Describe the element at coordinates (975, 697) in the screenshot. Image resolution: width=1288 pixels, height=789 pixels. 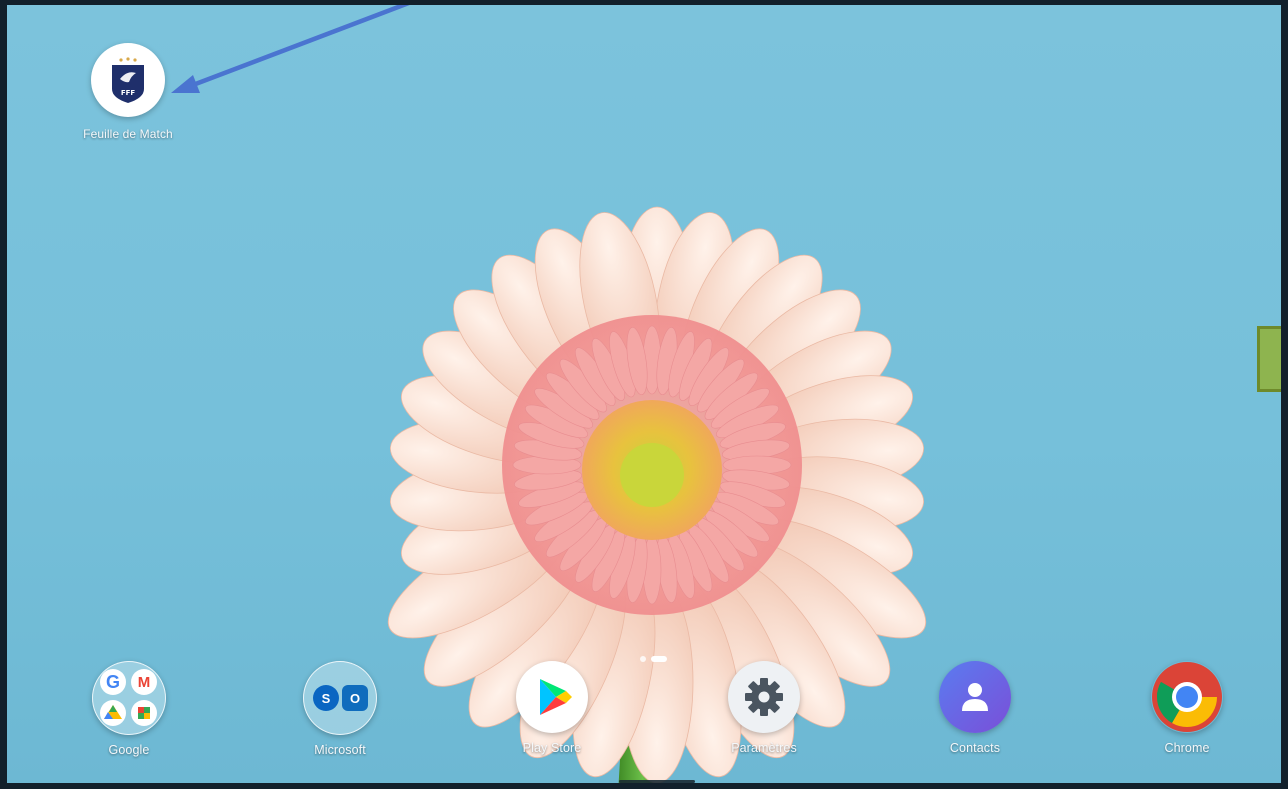
I see `contacts-icon` at that location.